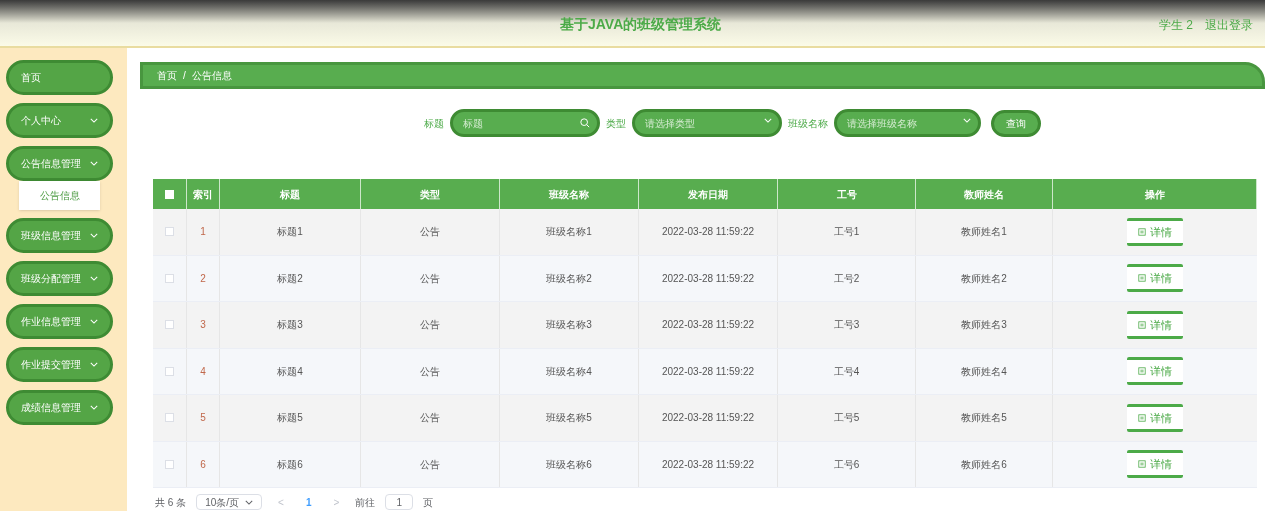  I want to click on table-cell-text: 班级名称6, so click(569, 464).